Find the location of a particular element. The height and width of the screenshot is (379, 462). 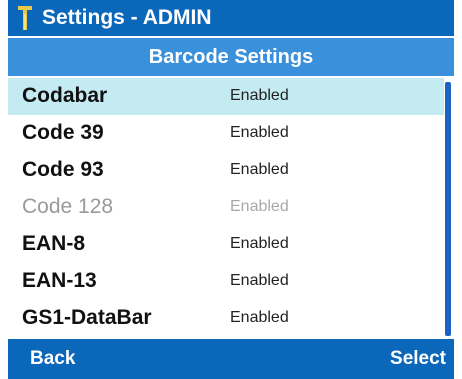

back-softkey: Back is located at coordinates (52, 359).